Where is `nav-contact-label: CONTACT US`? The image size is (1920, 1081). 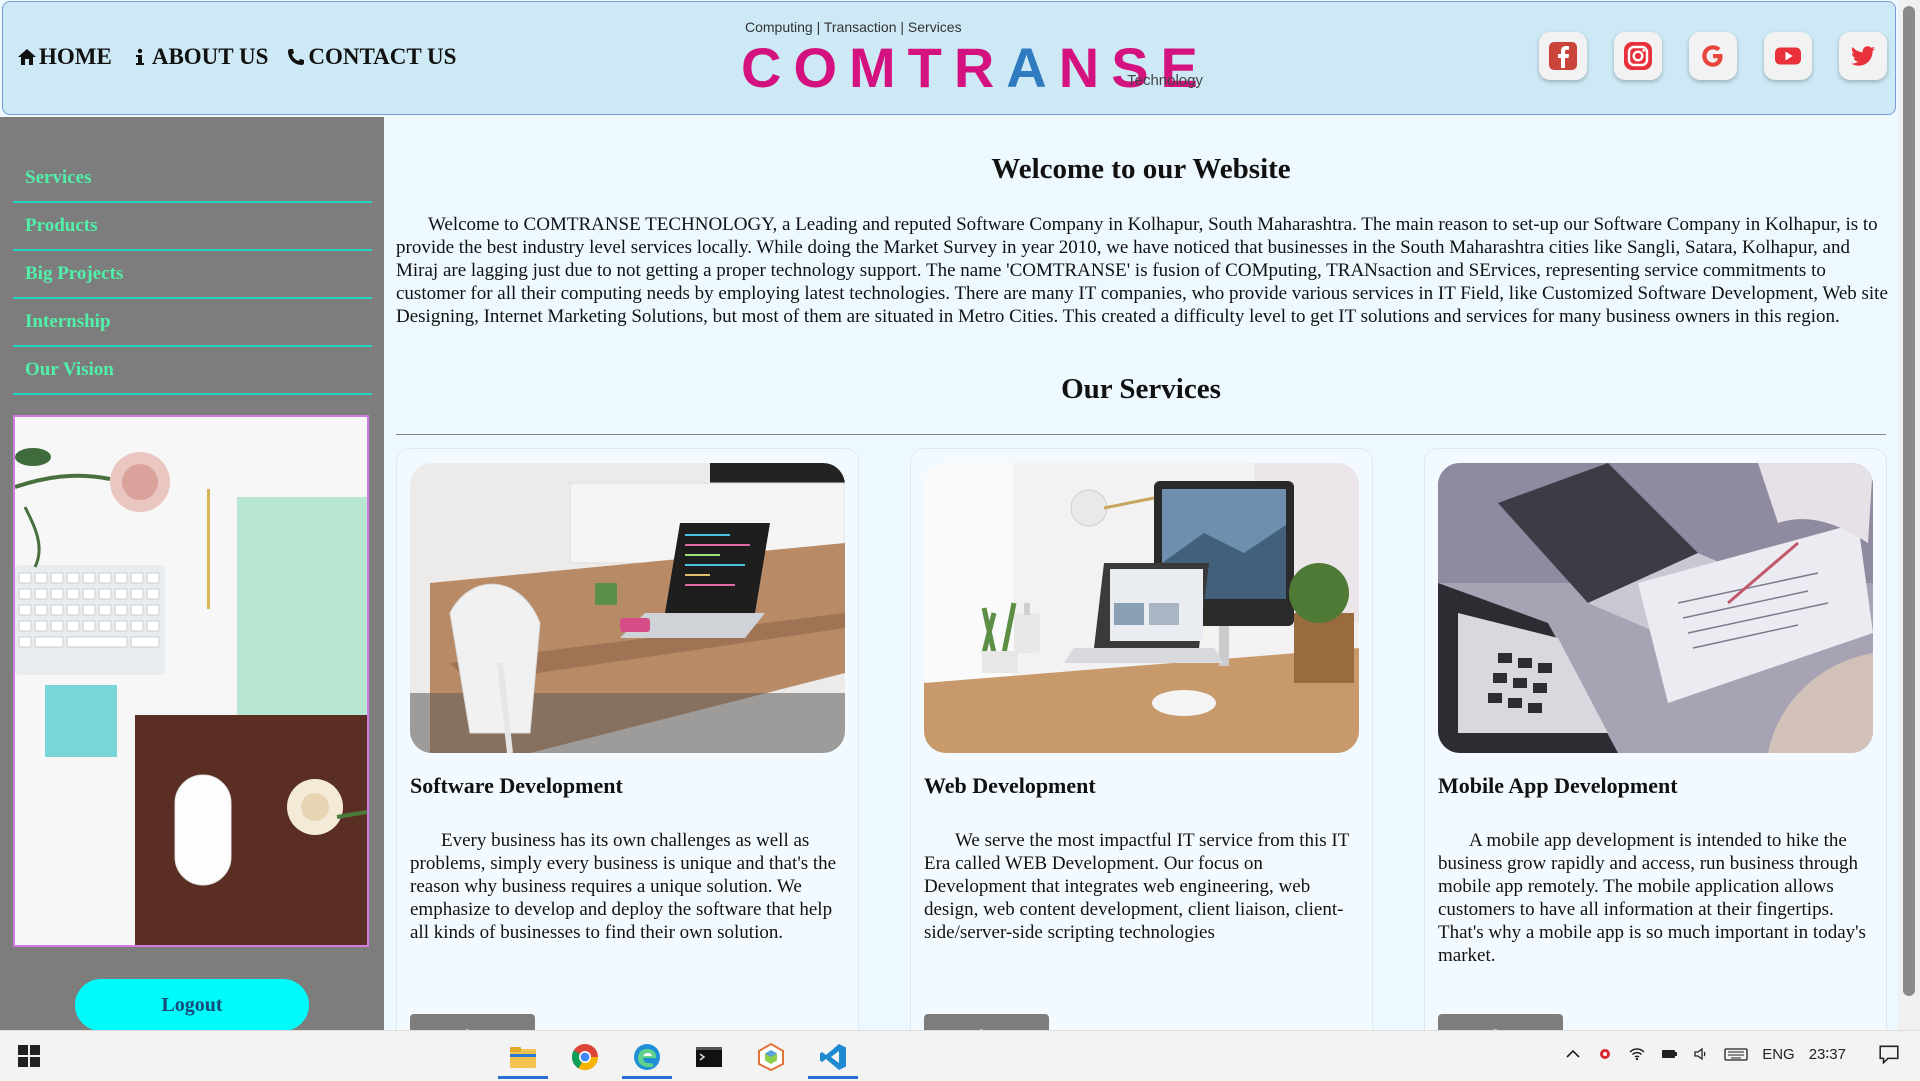 nav-contact-label: CONTACT US is located at coordinates (382, 56).